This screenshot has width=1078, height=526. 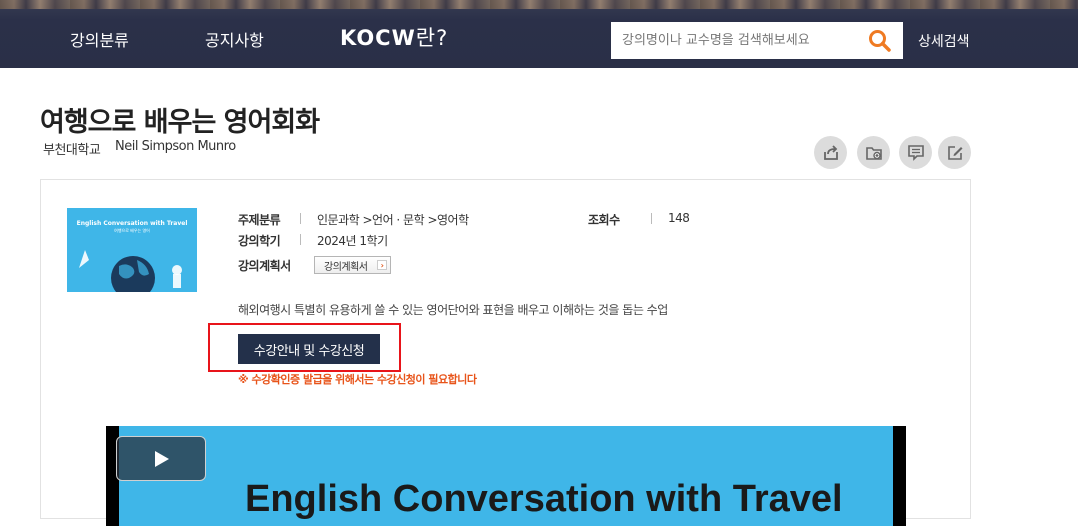 I want to click on add-to-folder-button, so click(x=873, y=152).